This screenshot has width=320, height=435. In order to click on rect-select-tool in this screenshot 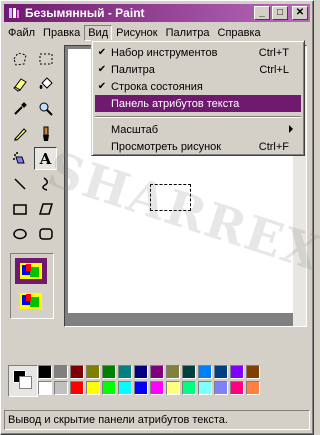, I will do `click(45, 58)`.